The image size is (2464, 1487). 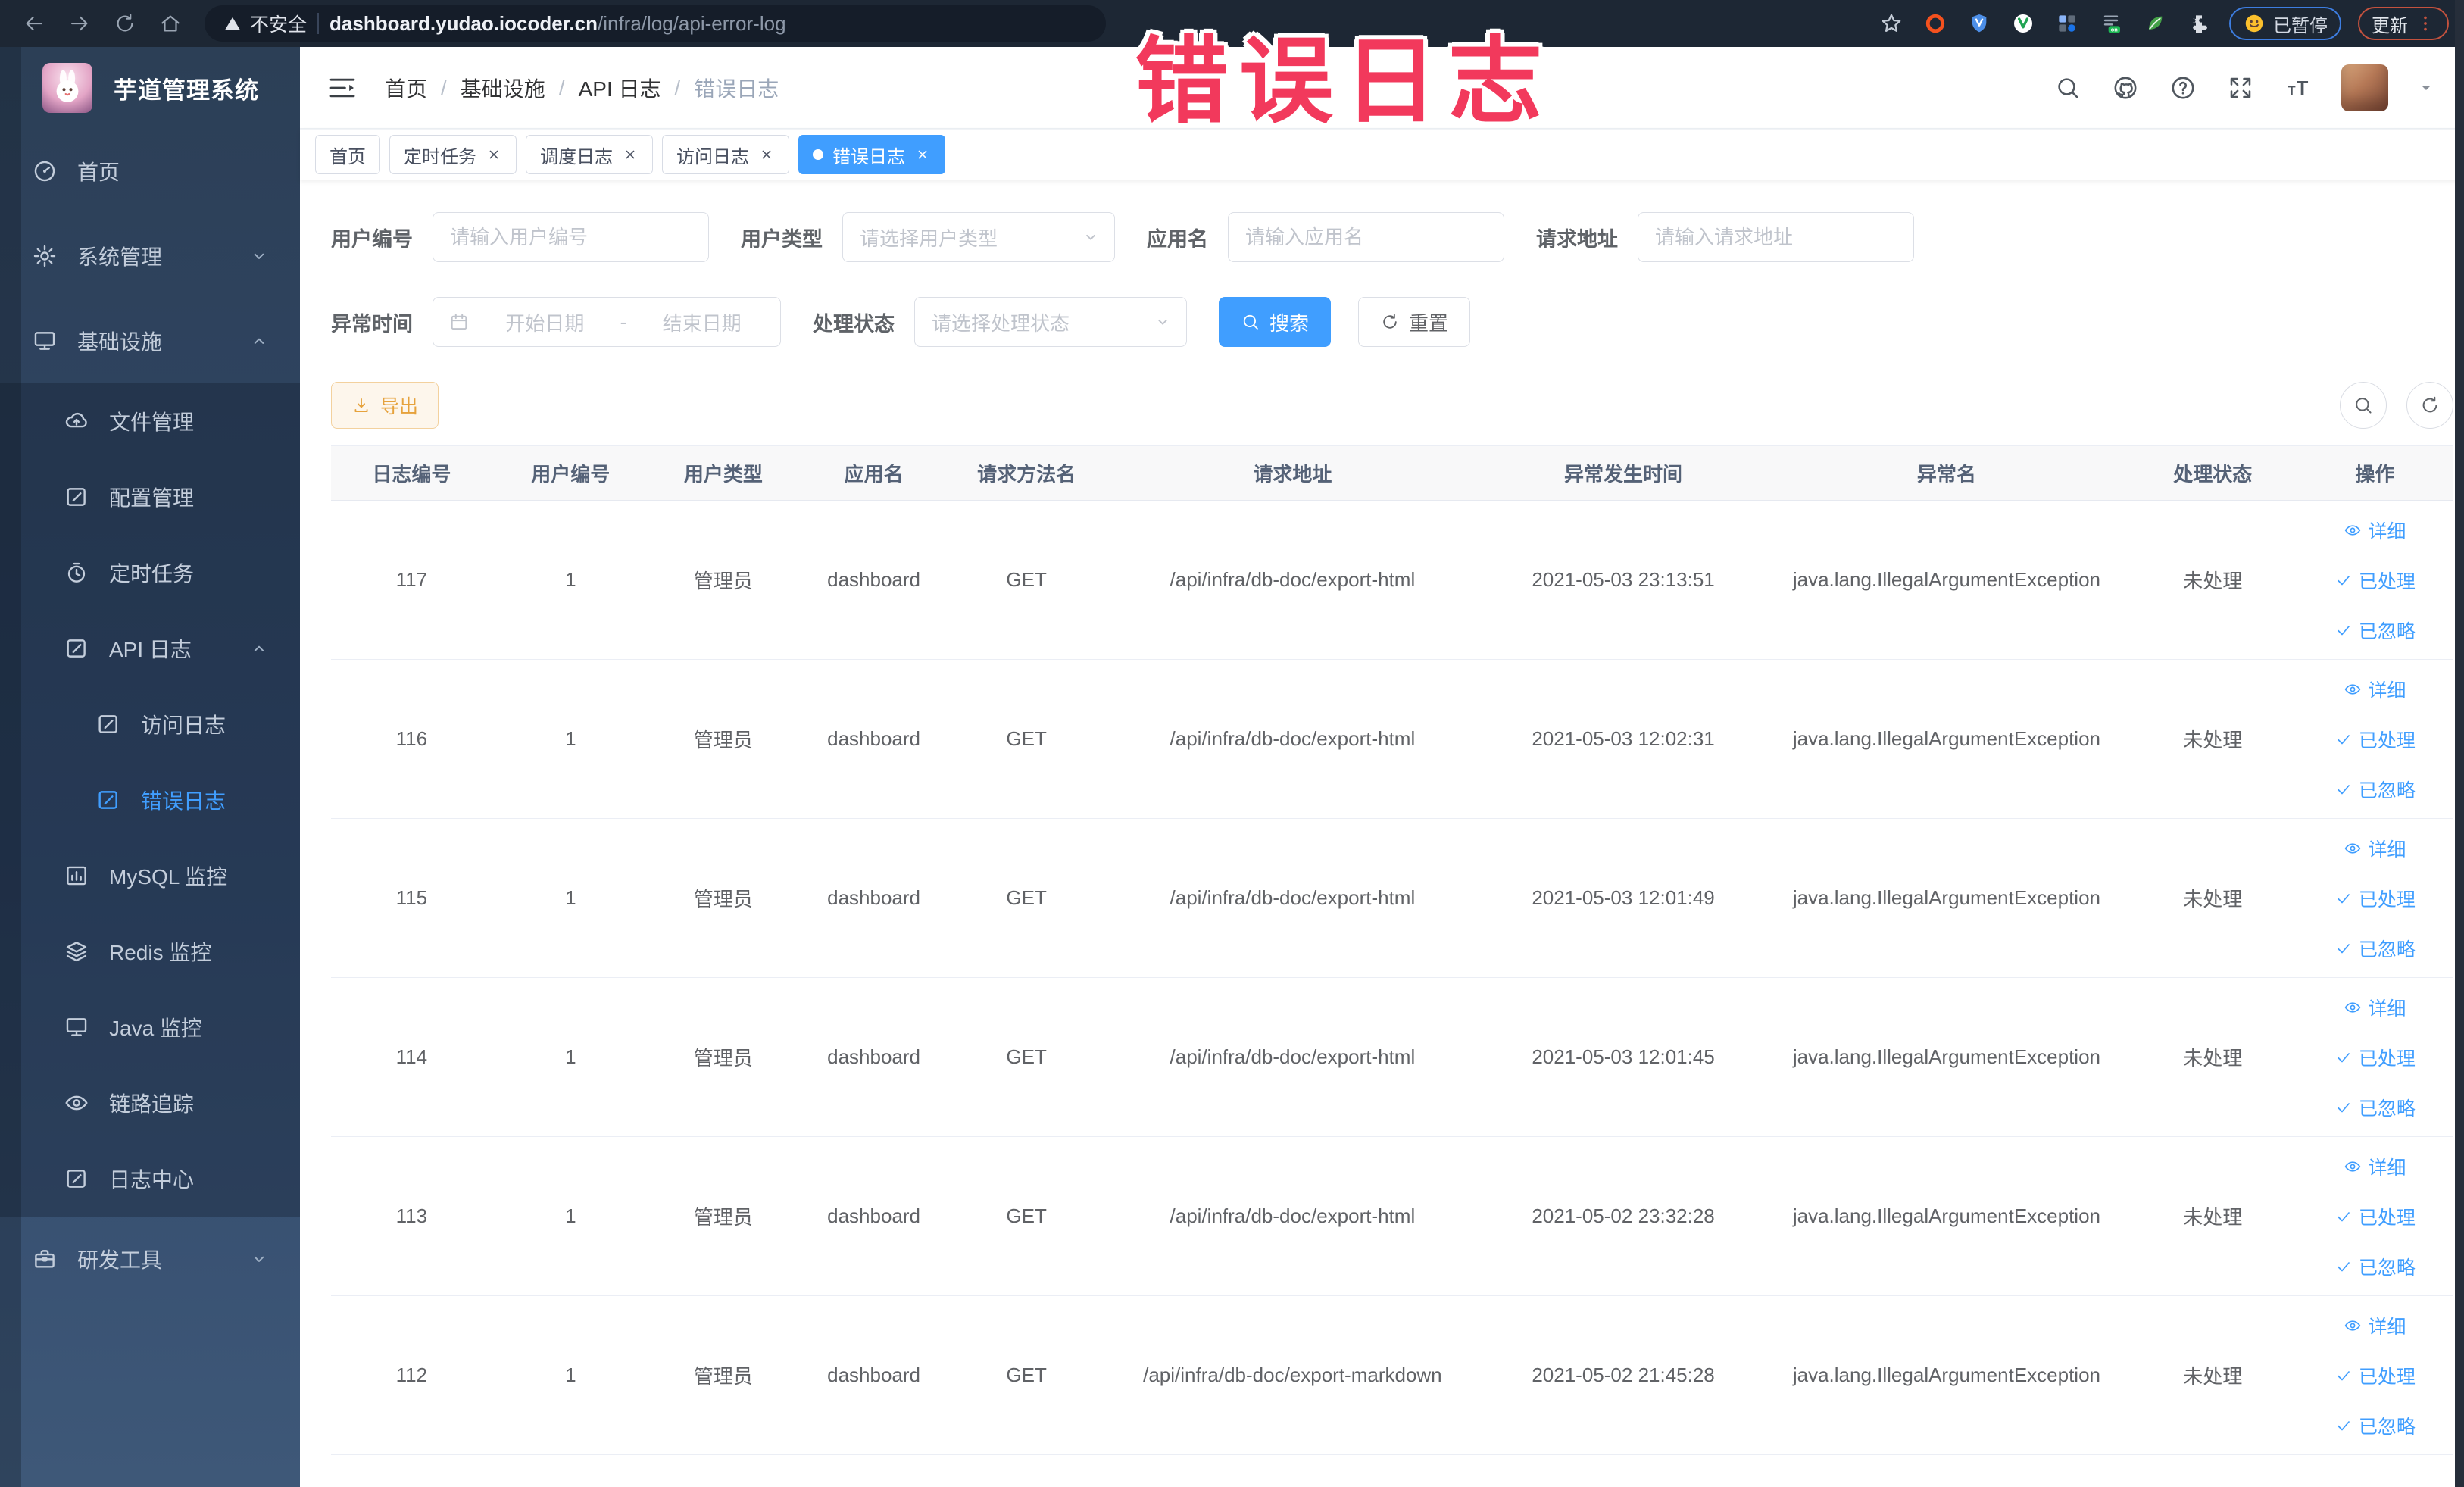 I want to click on refresh-table-button, so click(x=2429, y=405).